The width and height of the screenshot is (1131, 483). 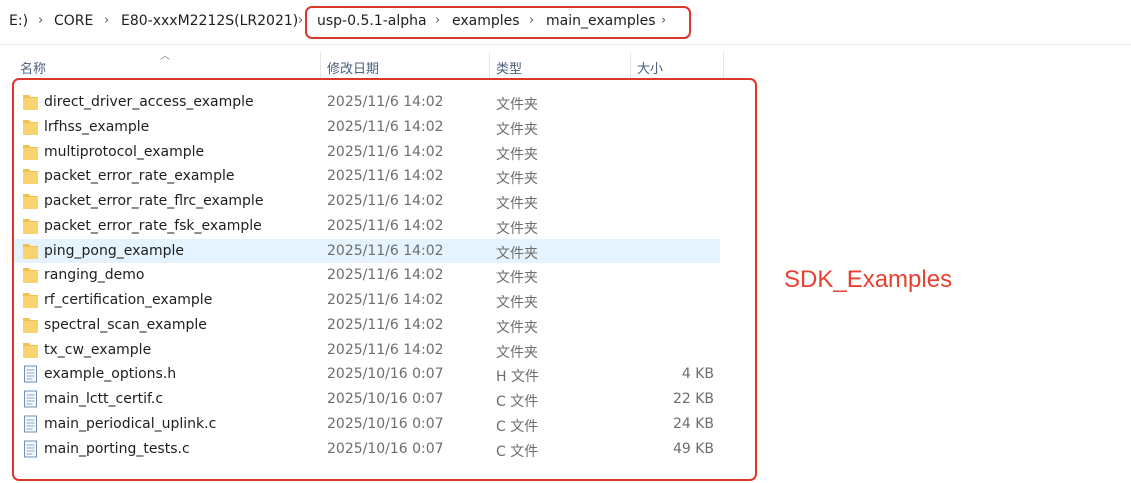 What do you see at coordinates (18, 21) in the screenshot?
I see `breadcrumb-drive: E:)` at bounding box center [18, 21].